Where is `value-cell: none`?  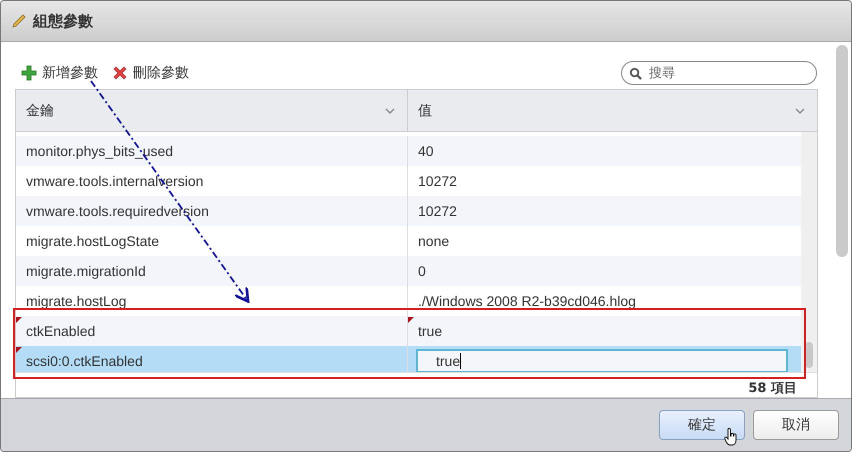
value-cell: none is located at coordinates (434, 241).